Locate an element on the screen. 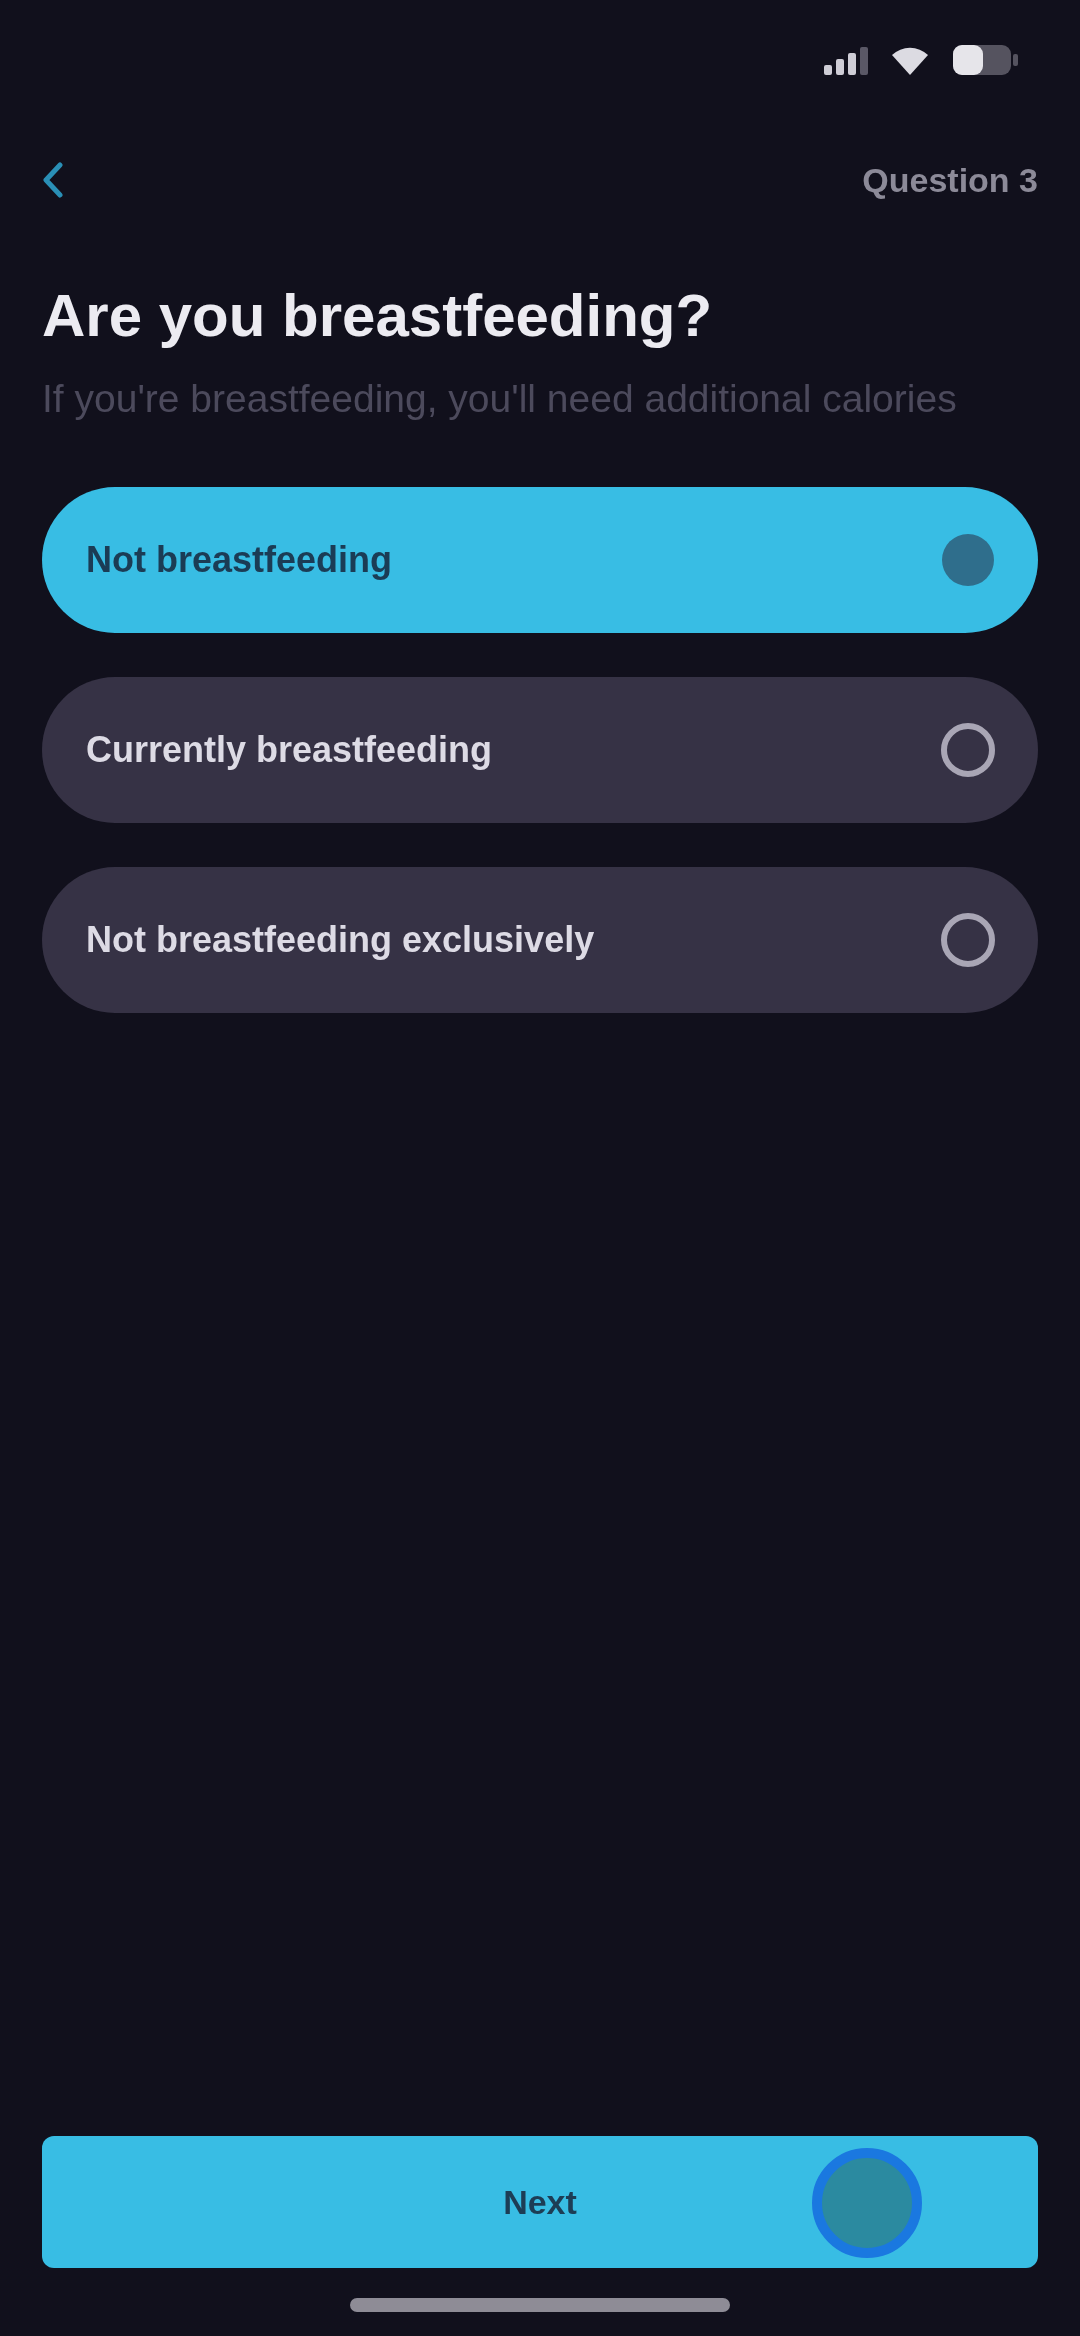 This screenshot has width=1080, height=2336. signal-icon is located at coordinates (846, 60).